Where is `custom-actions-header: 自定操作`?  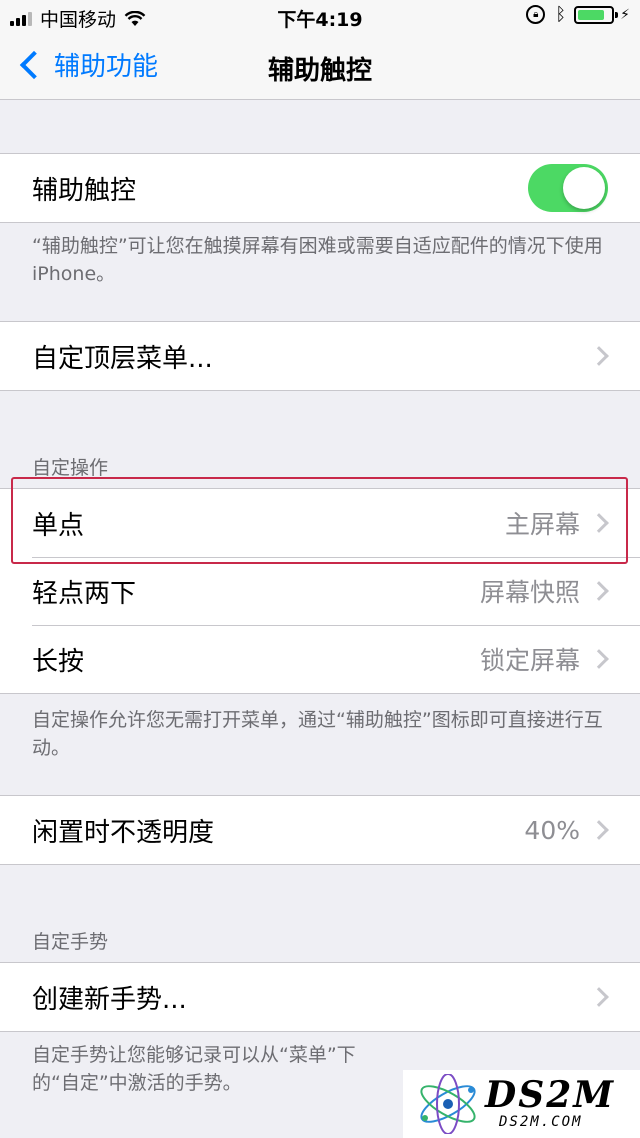
custom-actions-header: 自定操作 is located at coordinates (70, 468).